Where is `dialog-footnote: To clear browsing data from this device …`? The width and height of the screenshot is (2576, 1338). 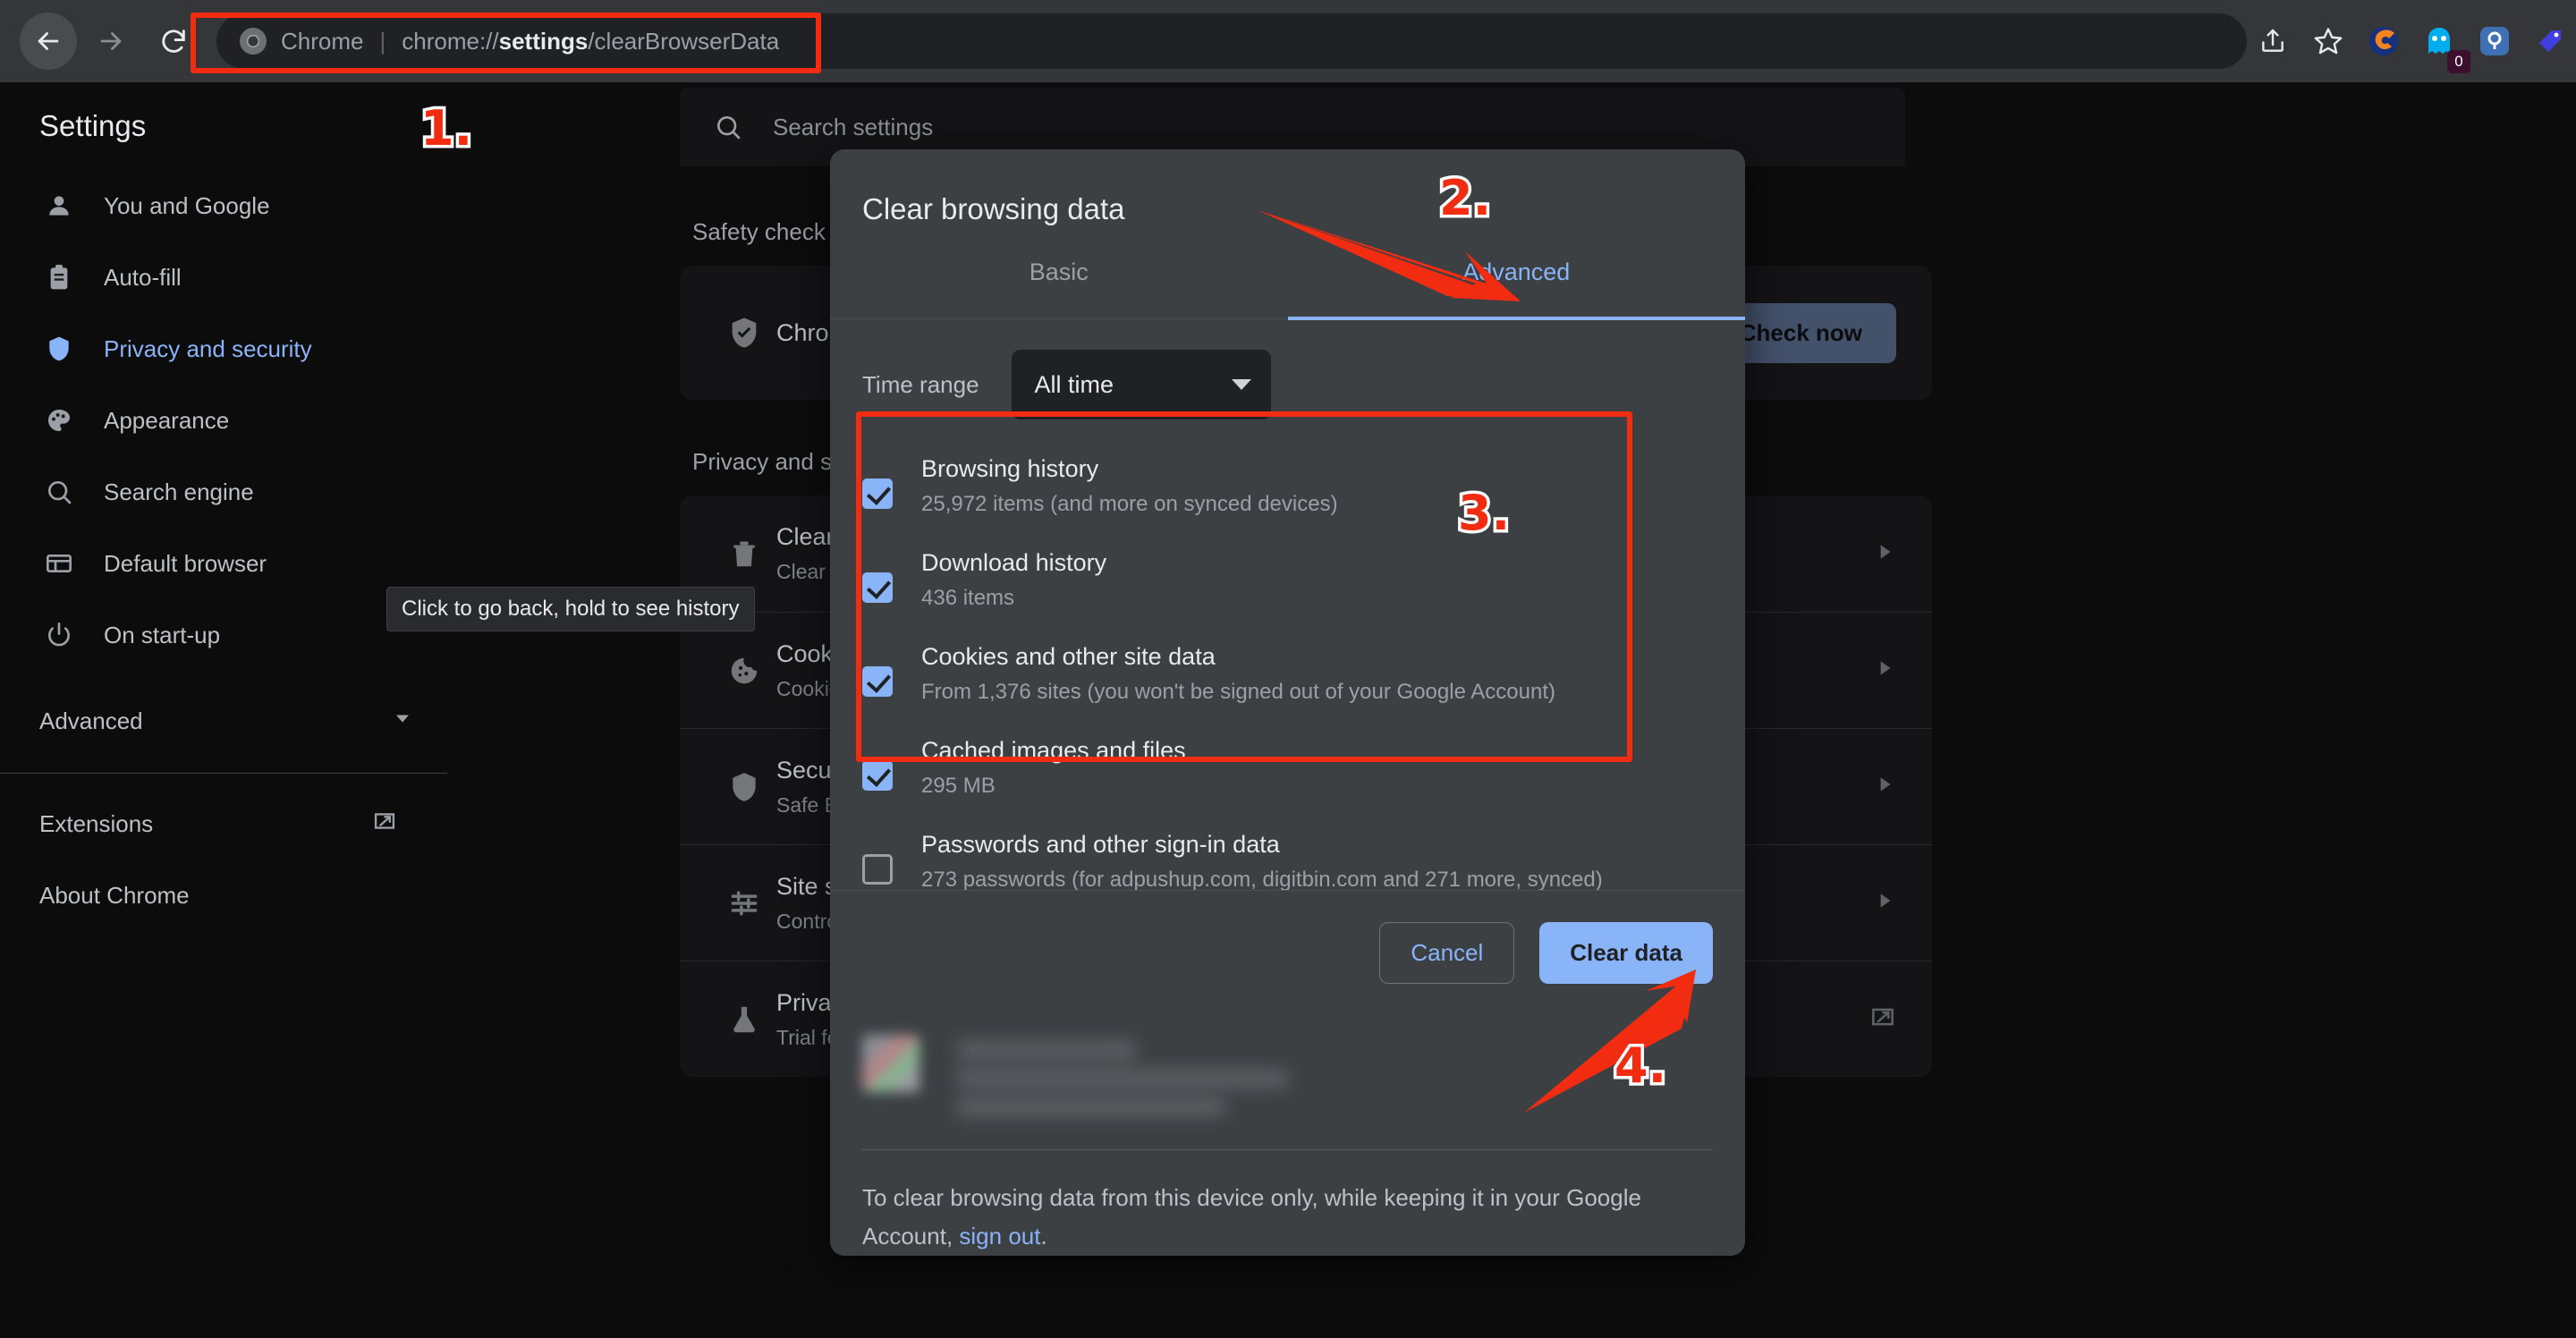
dialog-footnote: To clear browsing data from this device … is located at coordinates (1287, 1203).